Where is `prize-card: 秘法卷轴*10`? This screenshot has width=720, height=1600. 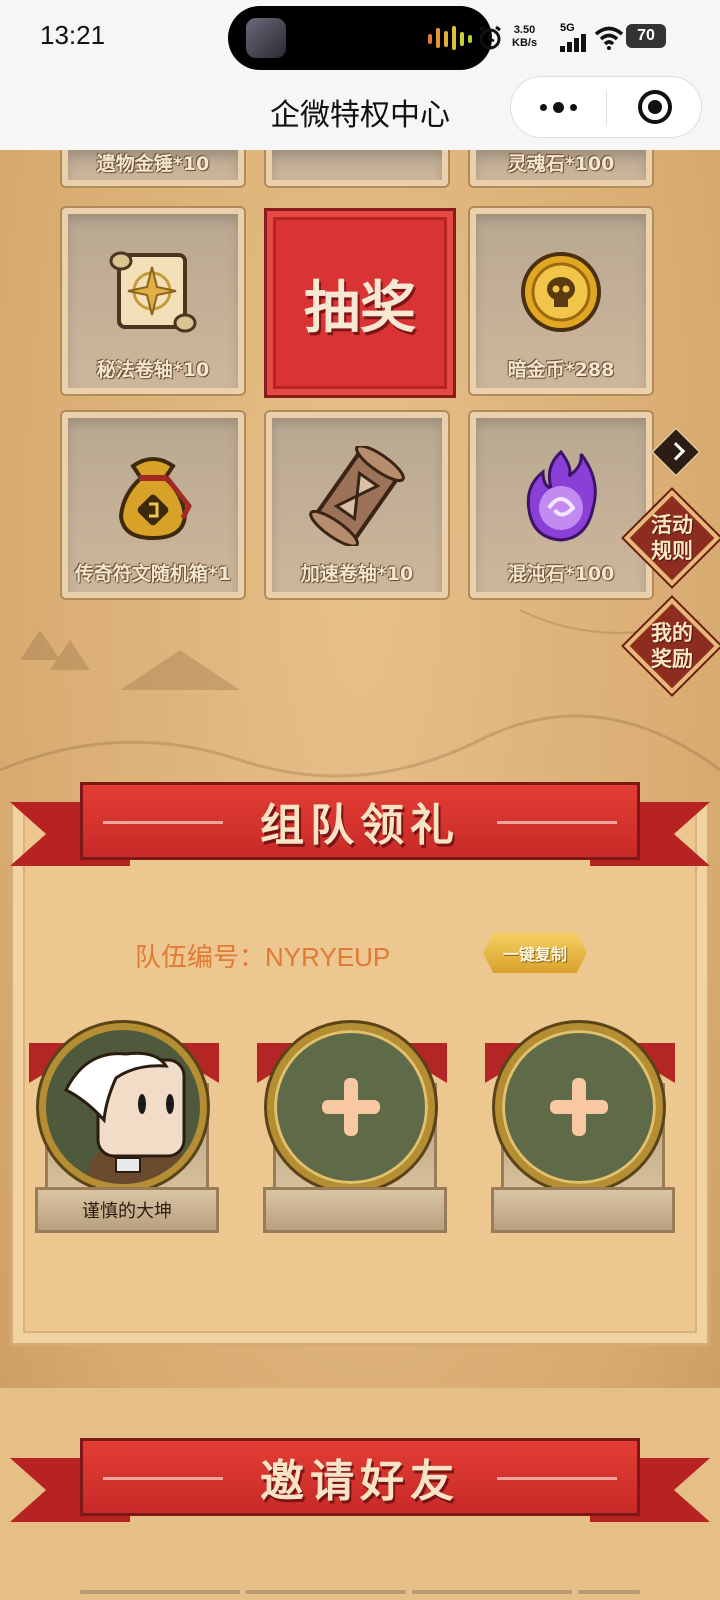 prize-card: 秘法卷轴*10 is located at coordinates (153, 301).